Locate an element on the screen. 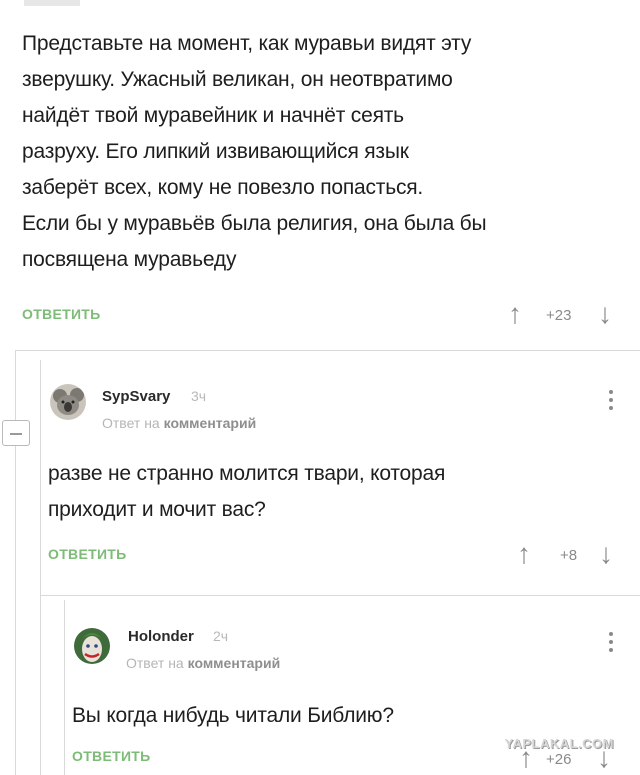 This screenshot has height=775, width=640. koala-avatar-icon is located at coordinates (68, 402).